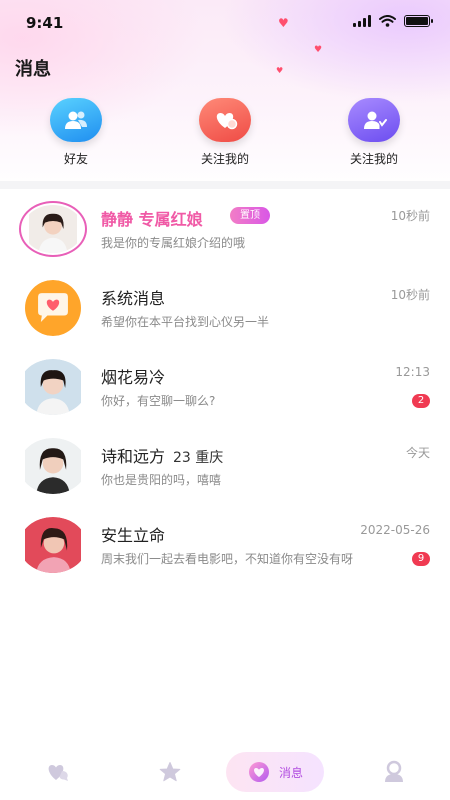 Image resolution: width=450 pixels, height=800 pixels. What do you see at coordinates (161, 480) in the screenshot?
I see `conversation-preview: 你也是贵阳的吗，嘻嘻` at bounding box center [161, 480].